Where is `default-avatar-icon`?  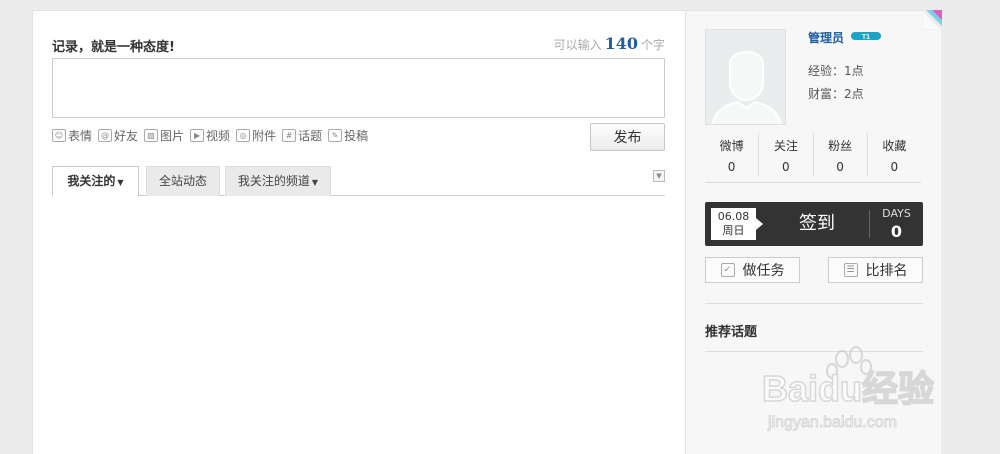
default-avatar-icon is located at coordinates (745, 77).